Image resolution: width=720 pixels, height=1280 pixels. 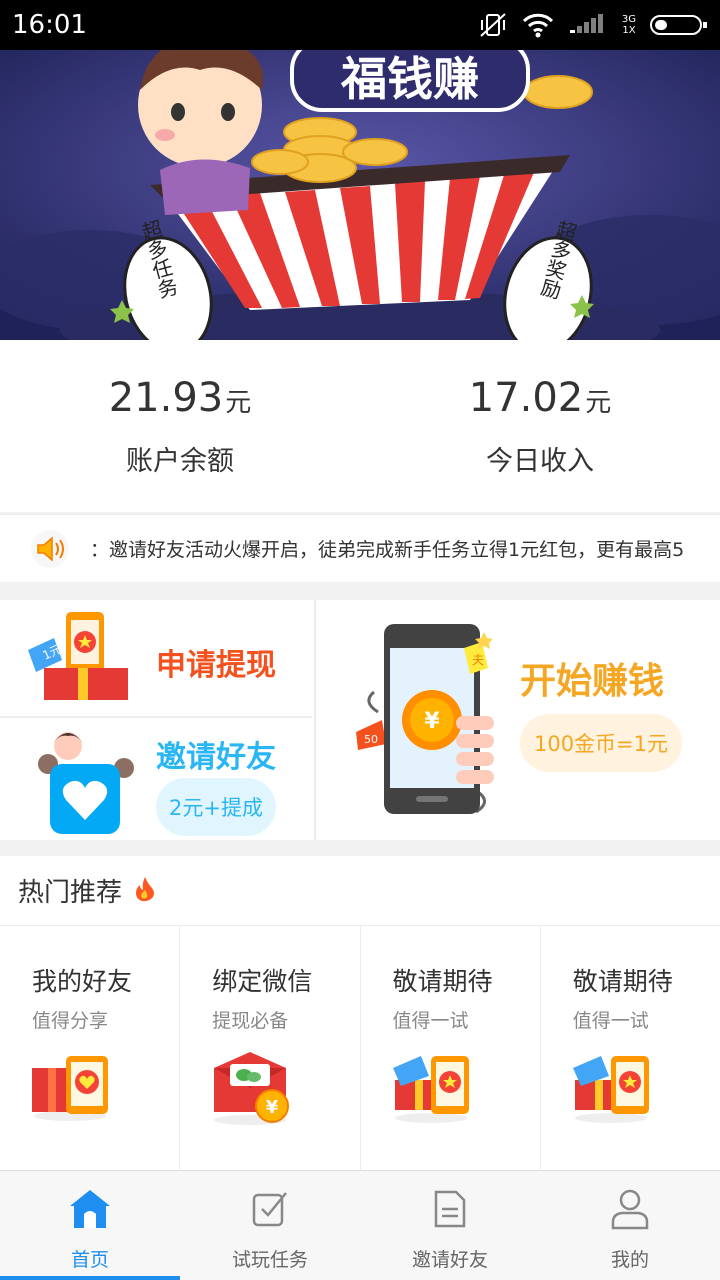 What do you see at coordinates (216, 757) in the screenshot?
I see `invite-label: 邀请好友` at bounding box center [216, 757].